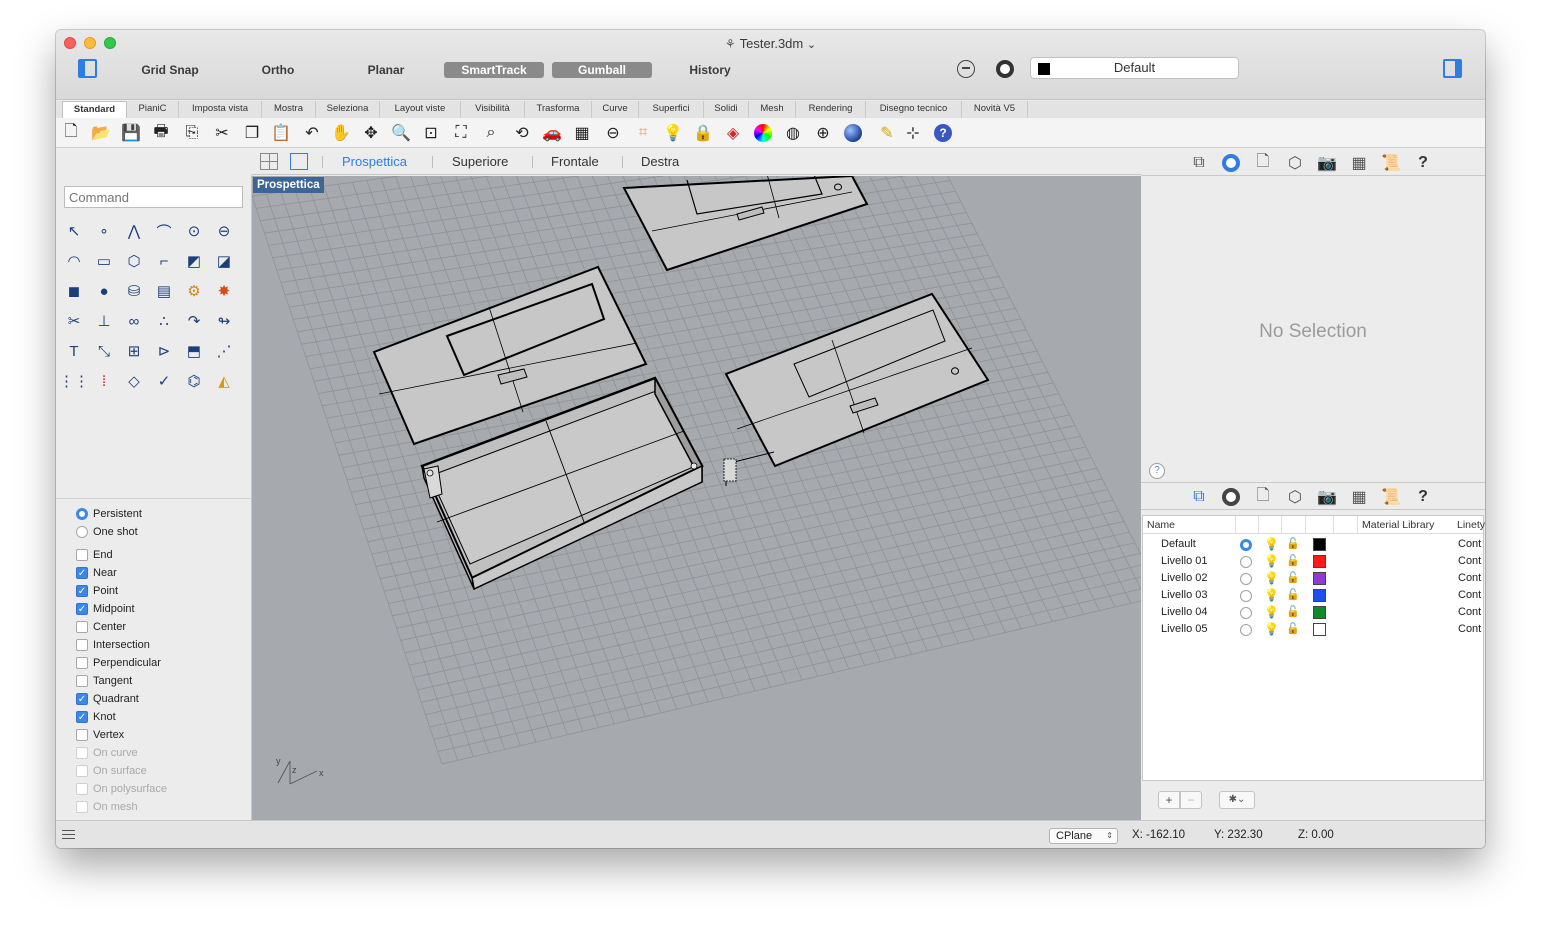  What do you see at coordinates (312, 133) in the screenshot?
I see `undo-icon: ↶` at bounding box center [312, 133].